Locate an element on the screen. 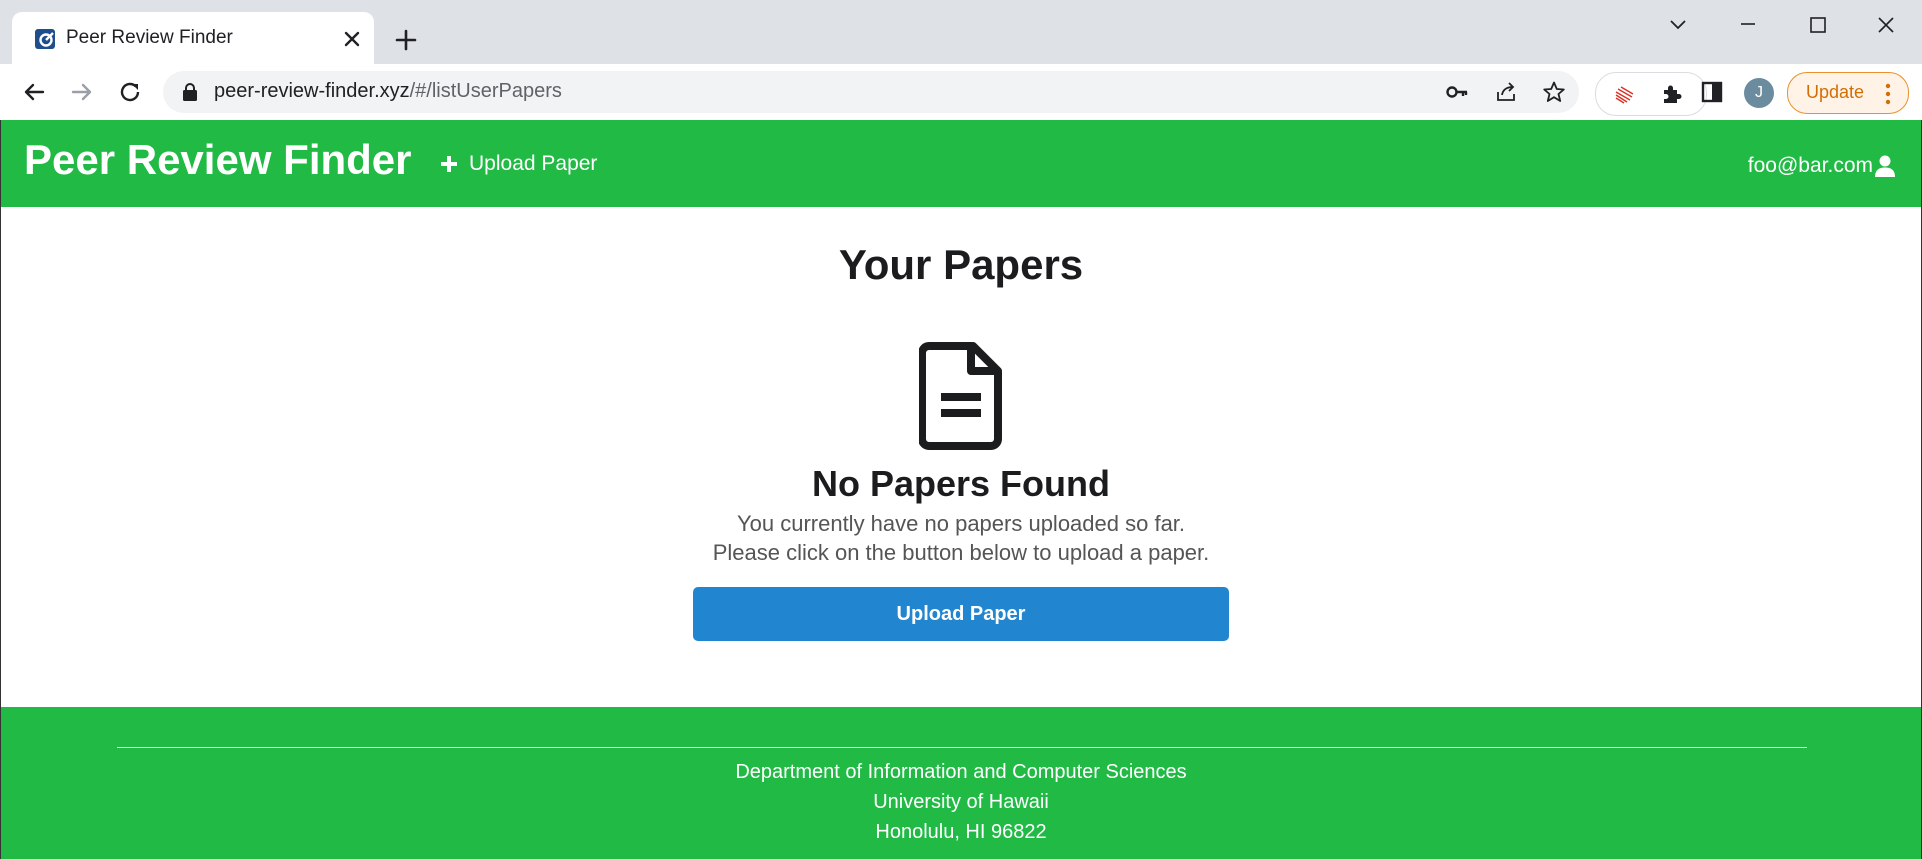 This screenshot has width=1922, height=859. profile-avatar: J is located at coordinates (1759, 93).